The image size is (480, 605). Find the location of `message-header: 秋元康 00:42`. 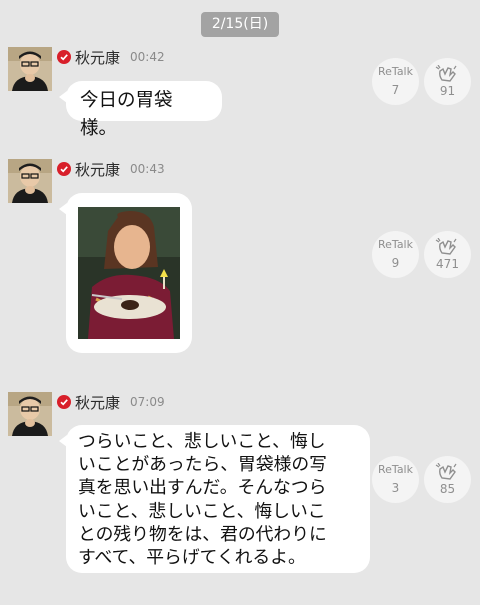

message-header: 秋元康 00:42 is located at coordinates (111, 57).